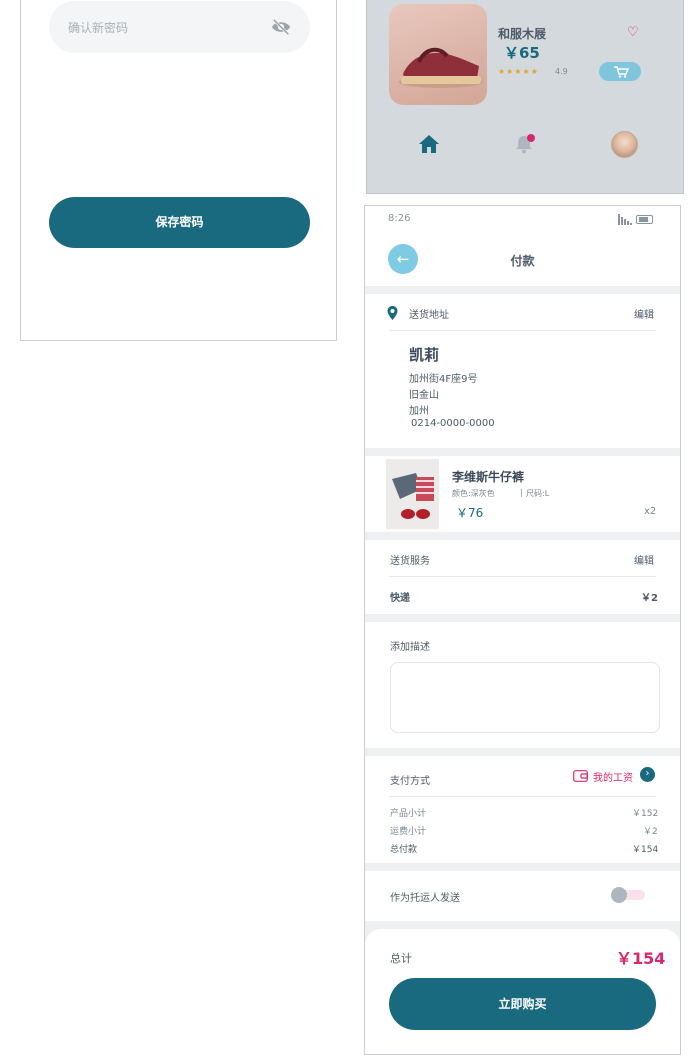  Describe the element at coordinates (644, 219) in the screenshot. I see `battery-icon` at that location.